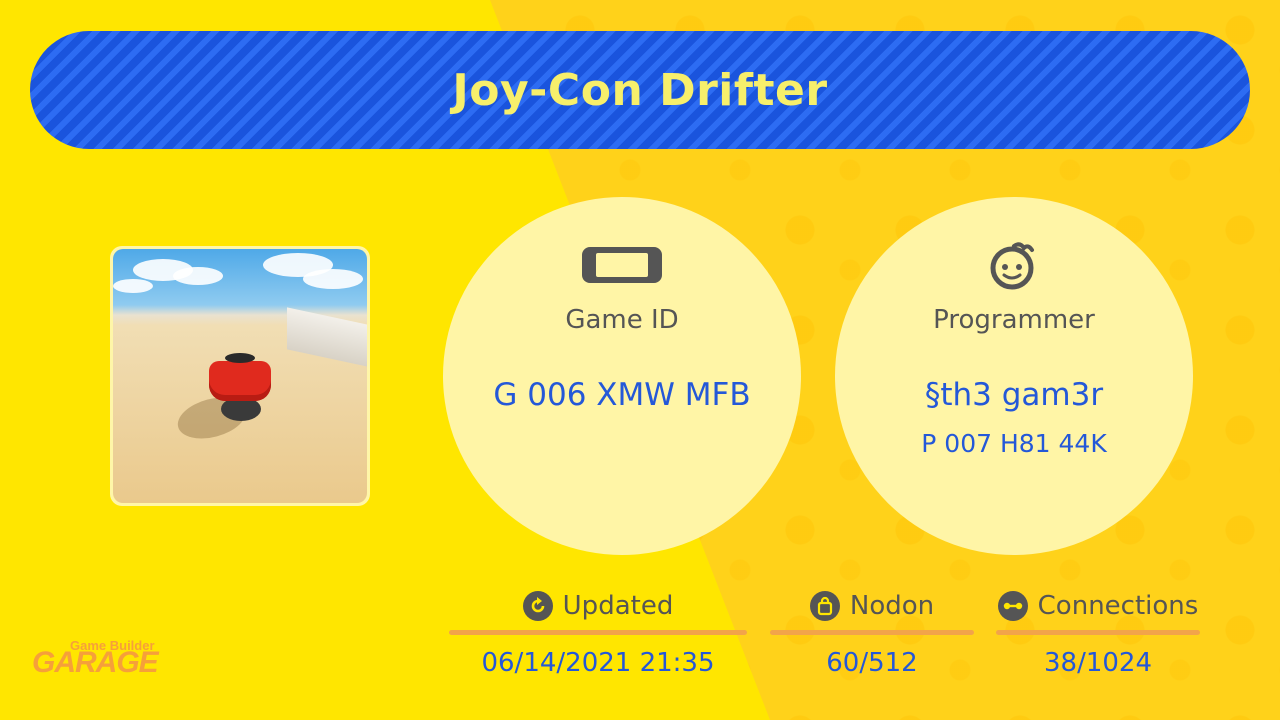 The image size is (1280, 720). I want to click on connections-value: 38/1024, so click(1097, 663).